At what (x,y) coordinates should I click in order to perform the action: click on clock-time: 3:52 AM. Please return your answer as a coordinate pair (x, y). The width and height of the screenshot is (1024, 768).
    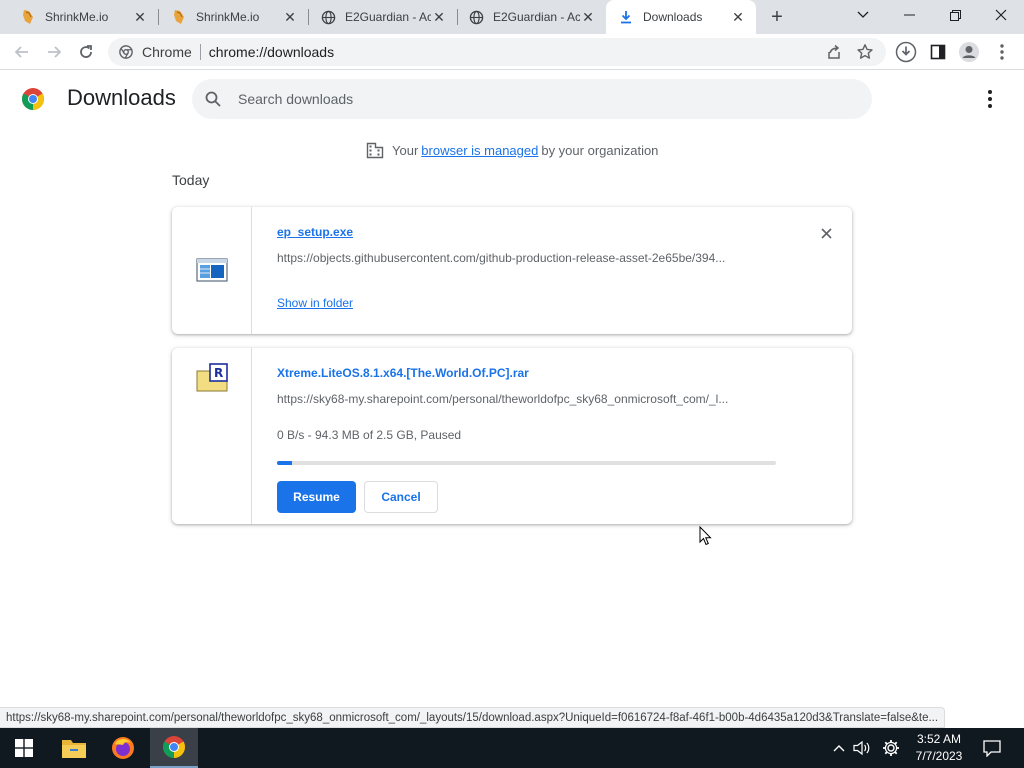
    Looking at the image, I should click on (939, 739).